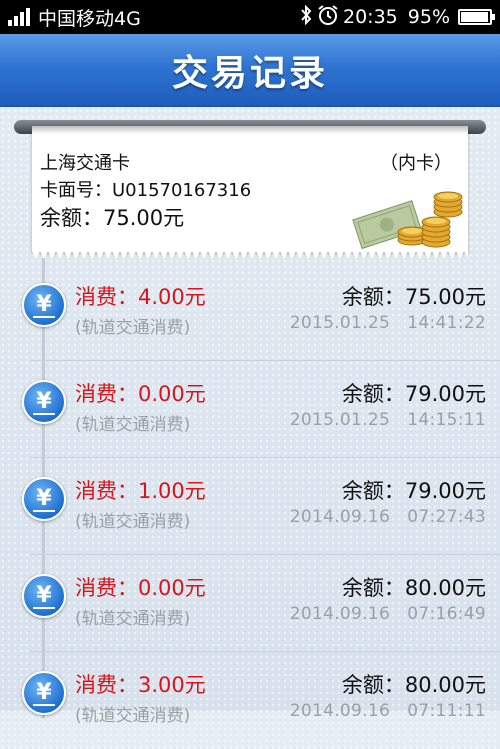 This screenshot has height=749, width=500. Describe the element at coordinates (250, 17) in the screenshot. I see `status-bar: 中国移动4G 20:35 95%` at that location.